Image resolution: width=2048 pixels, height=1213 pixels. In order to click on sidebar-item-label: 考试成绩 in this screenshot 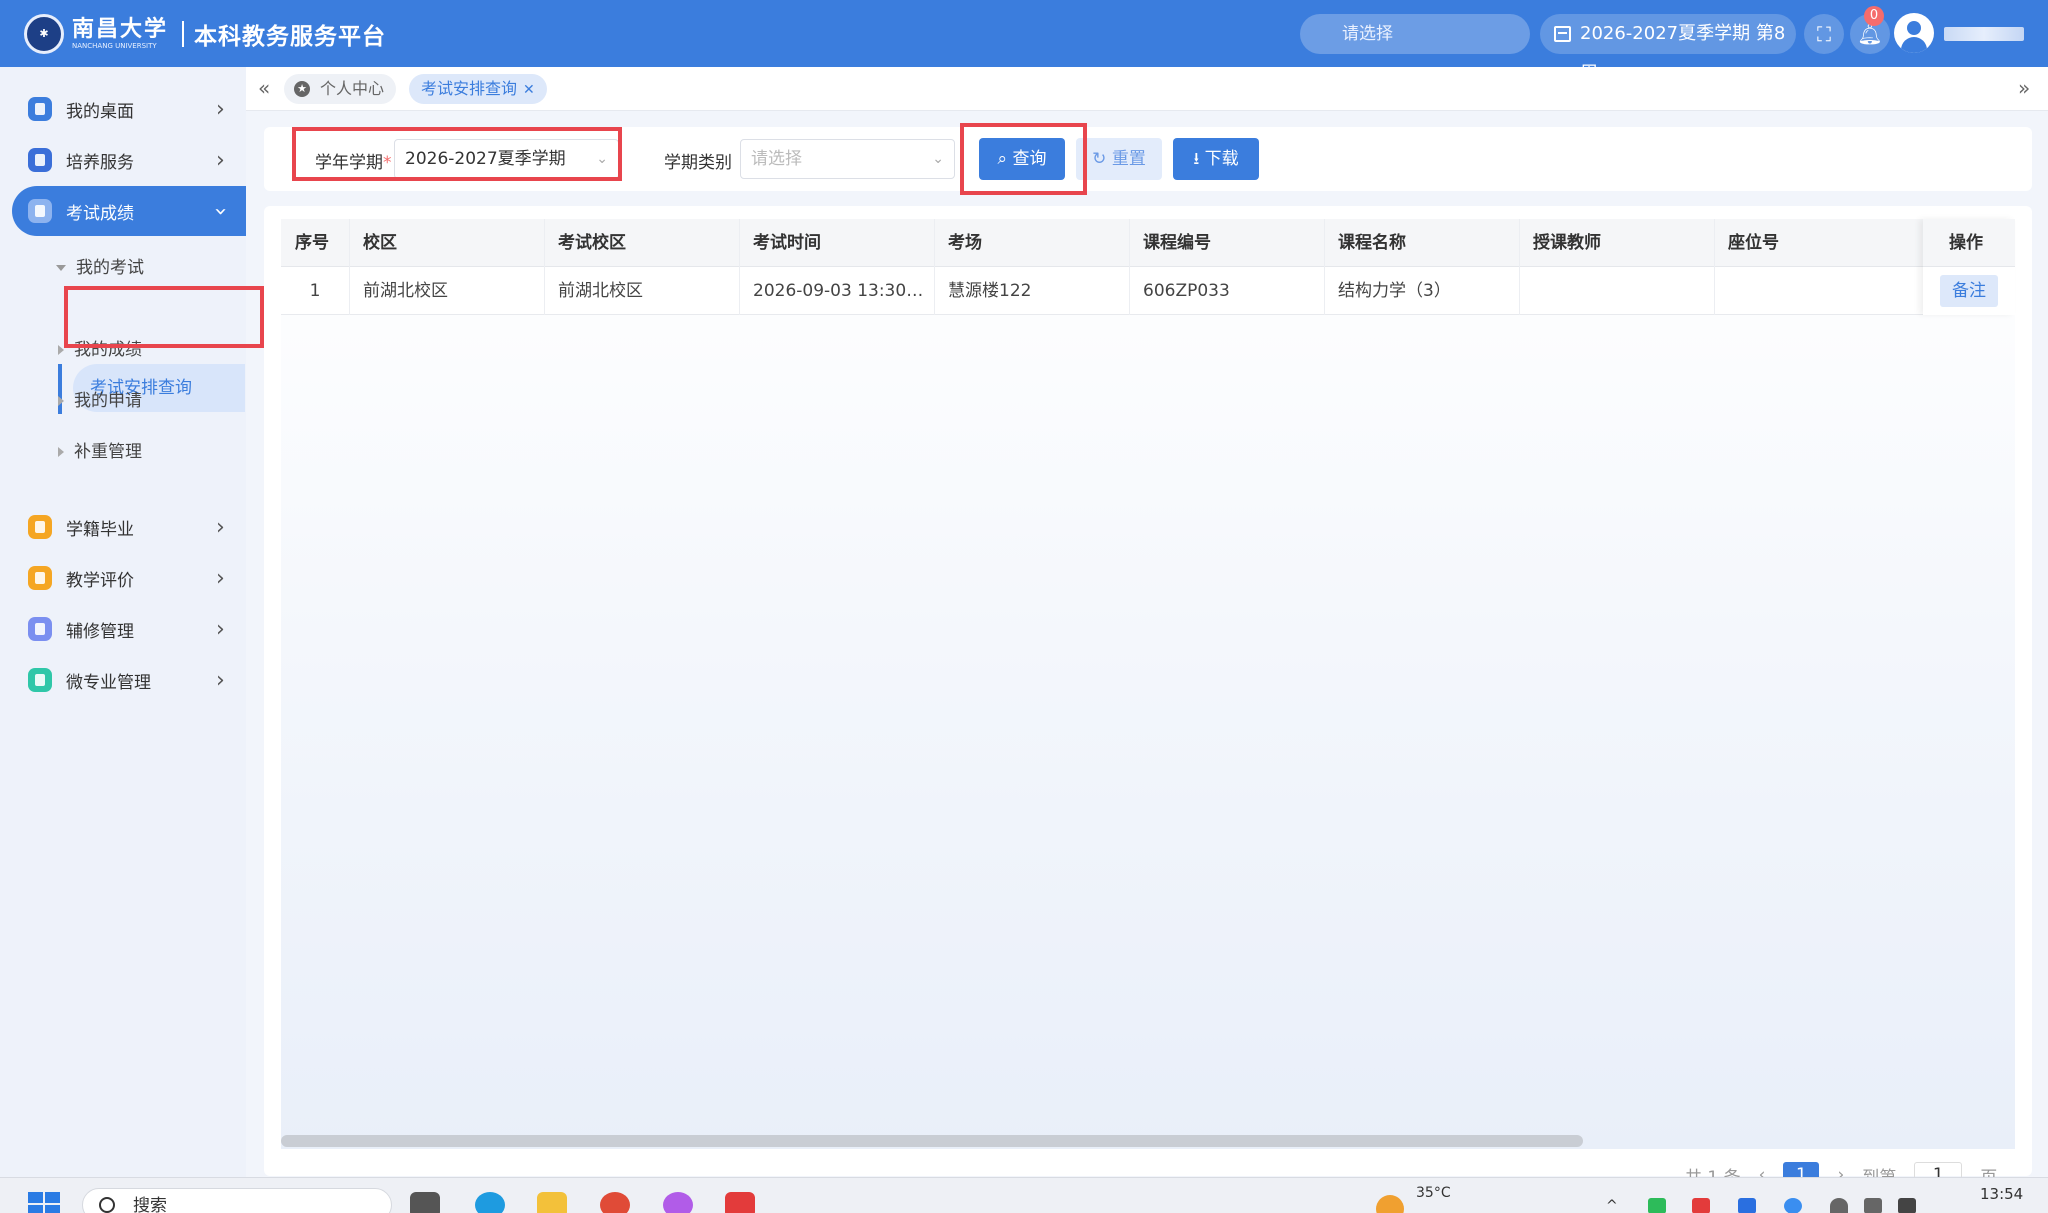, I will do `click(100, 213)`.